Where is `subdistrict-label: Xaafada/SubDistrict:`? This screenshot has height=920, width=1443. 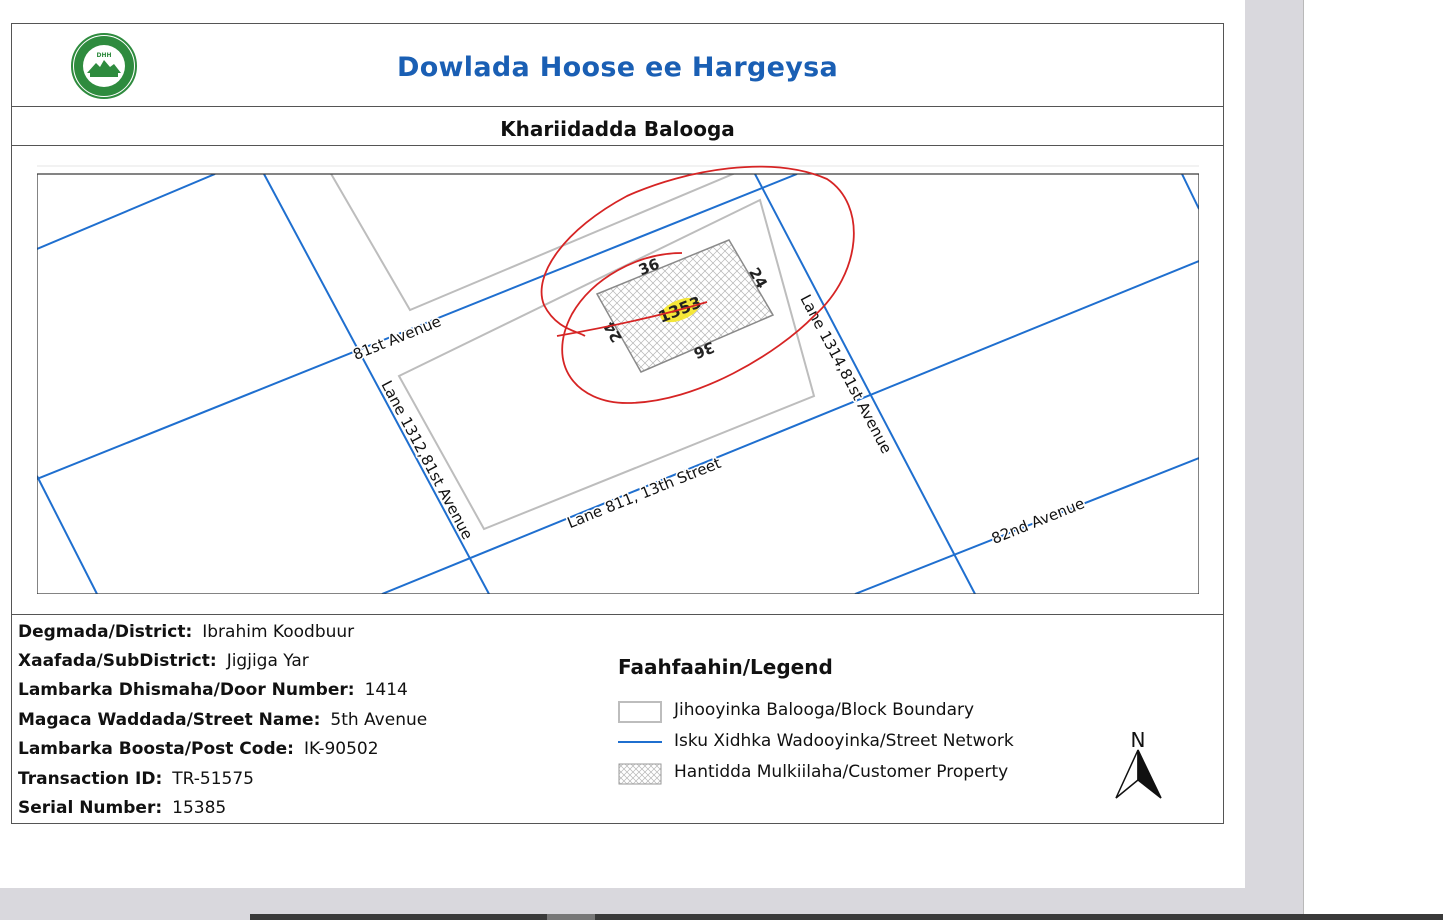 subdistrict-label: Xaafada/SubDistrict: is located at coordinates (117, 661).